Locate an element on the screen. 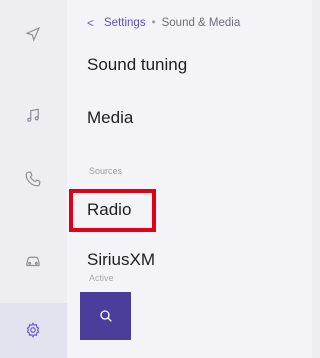 This screenshot has height=358, width=320. search-icon is located at coordinates (105, 316).